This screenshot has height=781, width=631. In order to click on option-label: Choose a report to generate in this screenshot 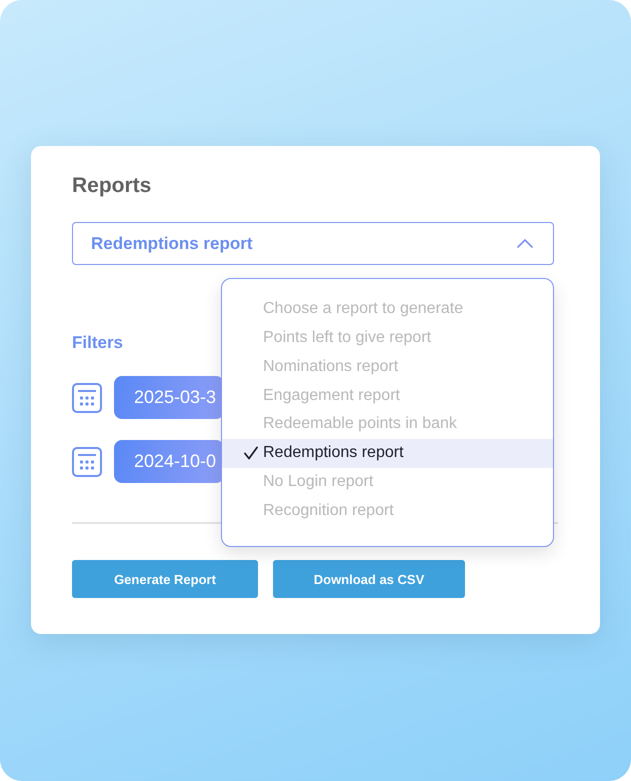, I will do `click(363, 309)`.